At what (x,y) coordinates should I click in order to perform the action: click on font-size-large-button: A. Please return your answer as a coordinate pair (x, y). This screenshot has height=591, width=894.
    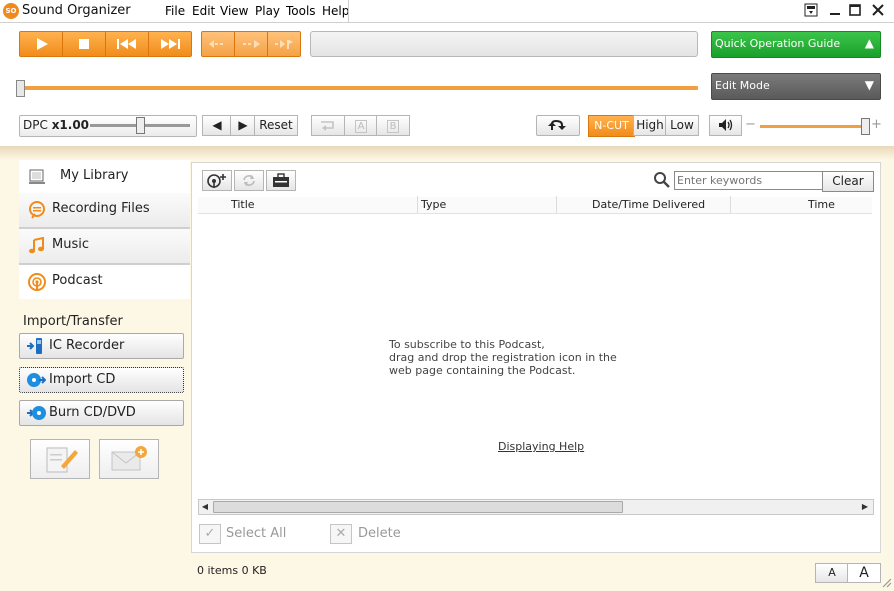
    Looking at the image, I should click on (864, 573).